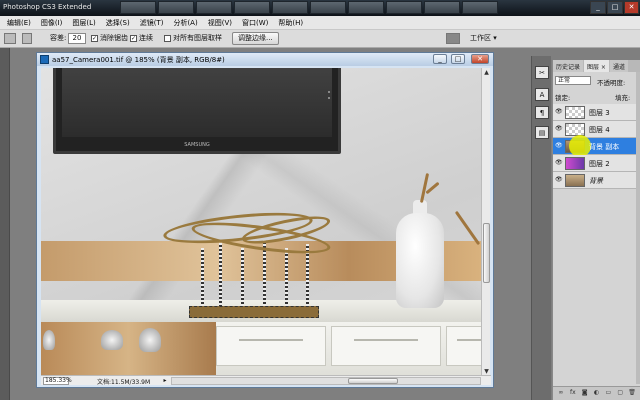 This screenshot has height=400, width=640. What do you see at coordinates (19, 23) in the screenshot?
I see `menu-edit: 编辑(E)` at bounding box center [19, 23].